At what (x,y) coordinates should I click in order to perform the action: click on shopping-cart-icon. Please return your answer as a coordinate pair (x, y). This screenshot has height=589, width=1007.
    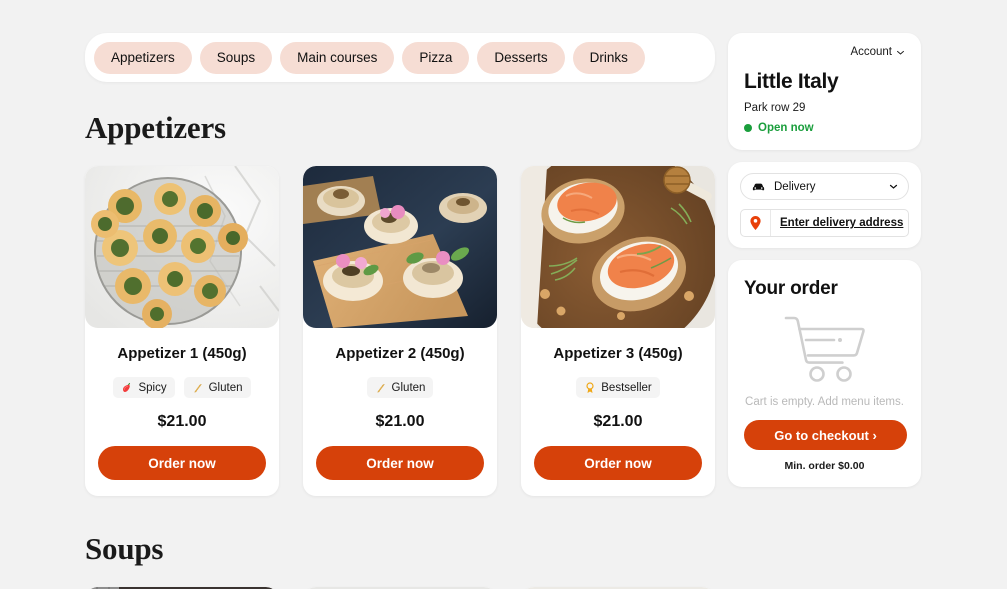
    Looking at the image, I should click on (824, 349).